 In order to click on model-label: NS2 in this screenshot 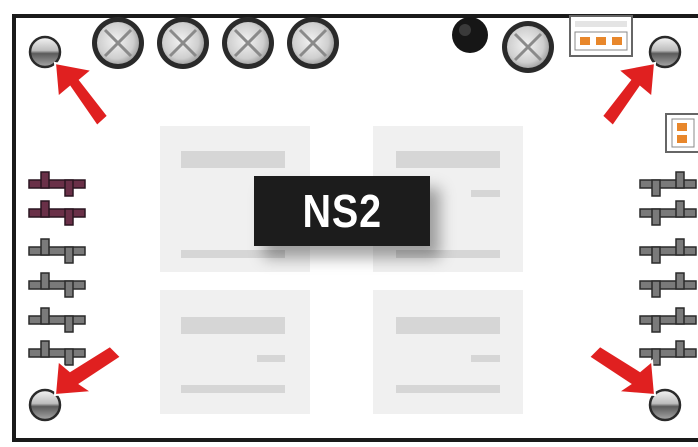, I will do `click(342, 211)`.